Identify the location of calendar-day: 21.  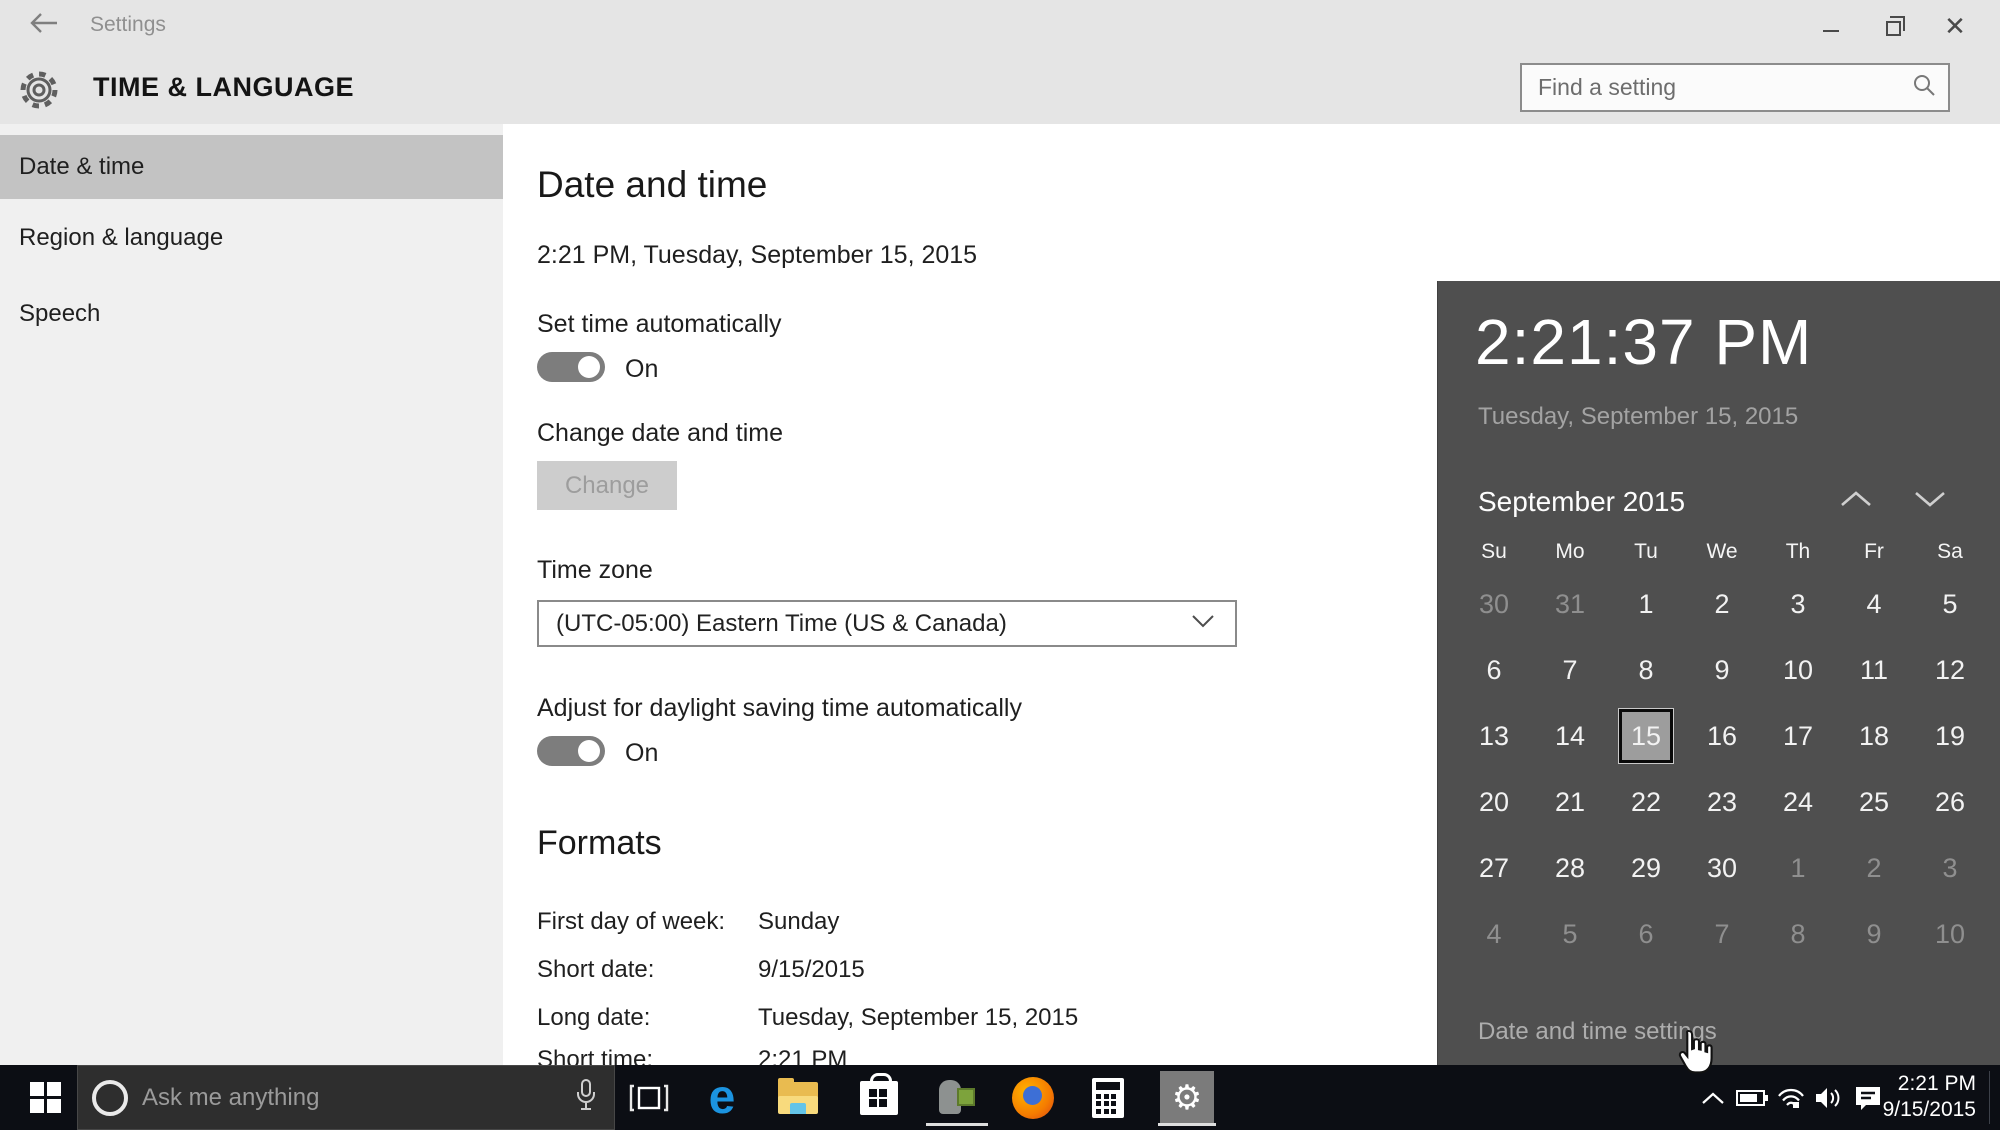
(1570, 802).